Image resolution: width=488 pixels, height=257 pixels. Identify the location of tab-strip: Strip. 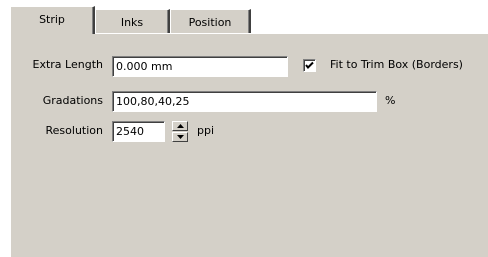
(52, 20).